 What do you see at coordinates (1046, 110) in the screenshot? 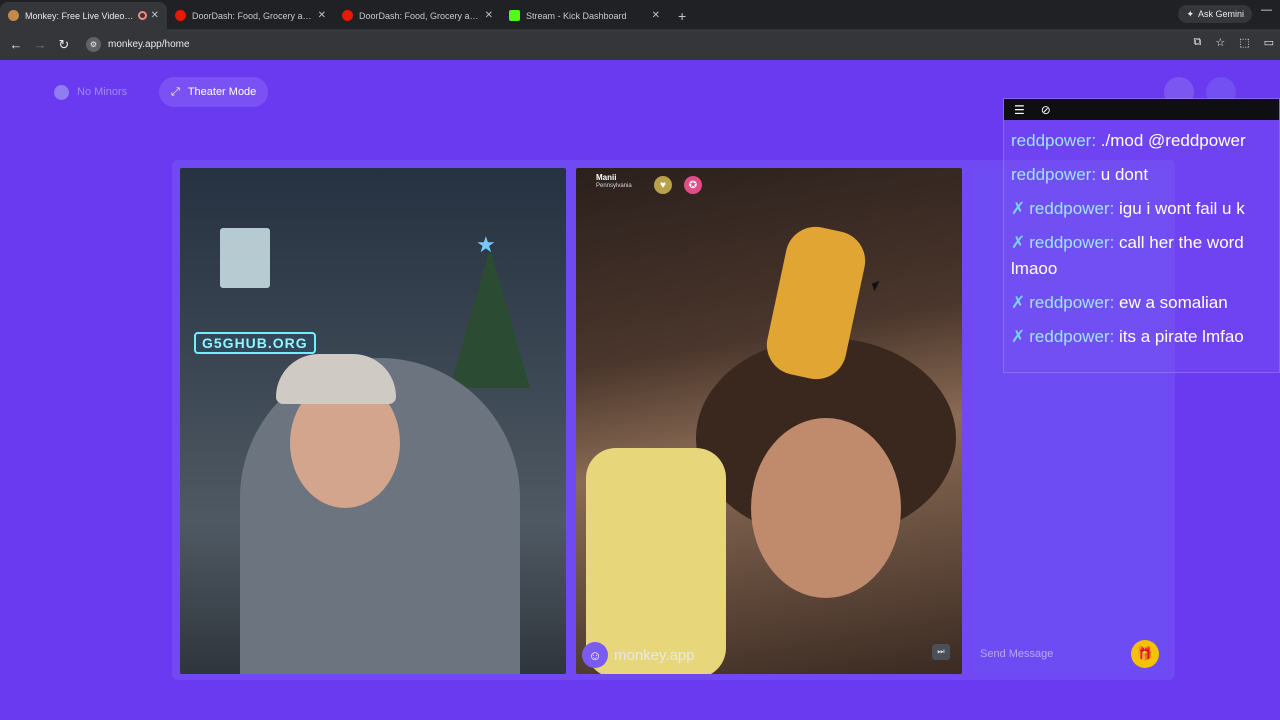
I see `hide-icon: ⊘` at bounding box center [1046, 110].